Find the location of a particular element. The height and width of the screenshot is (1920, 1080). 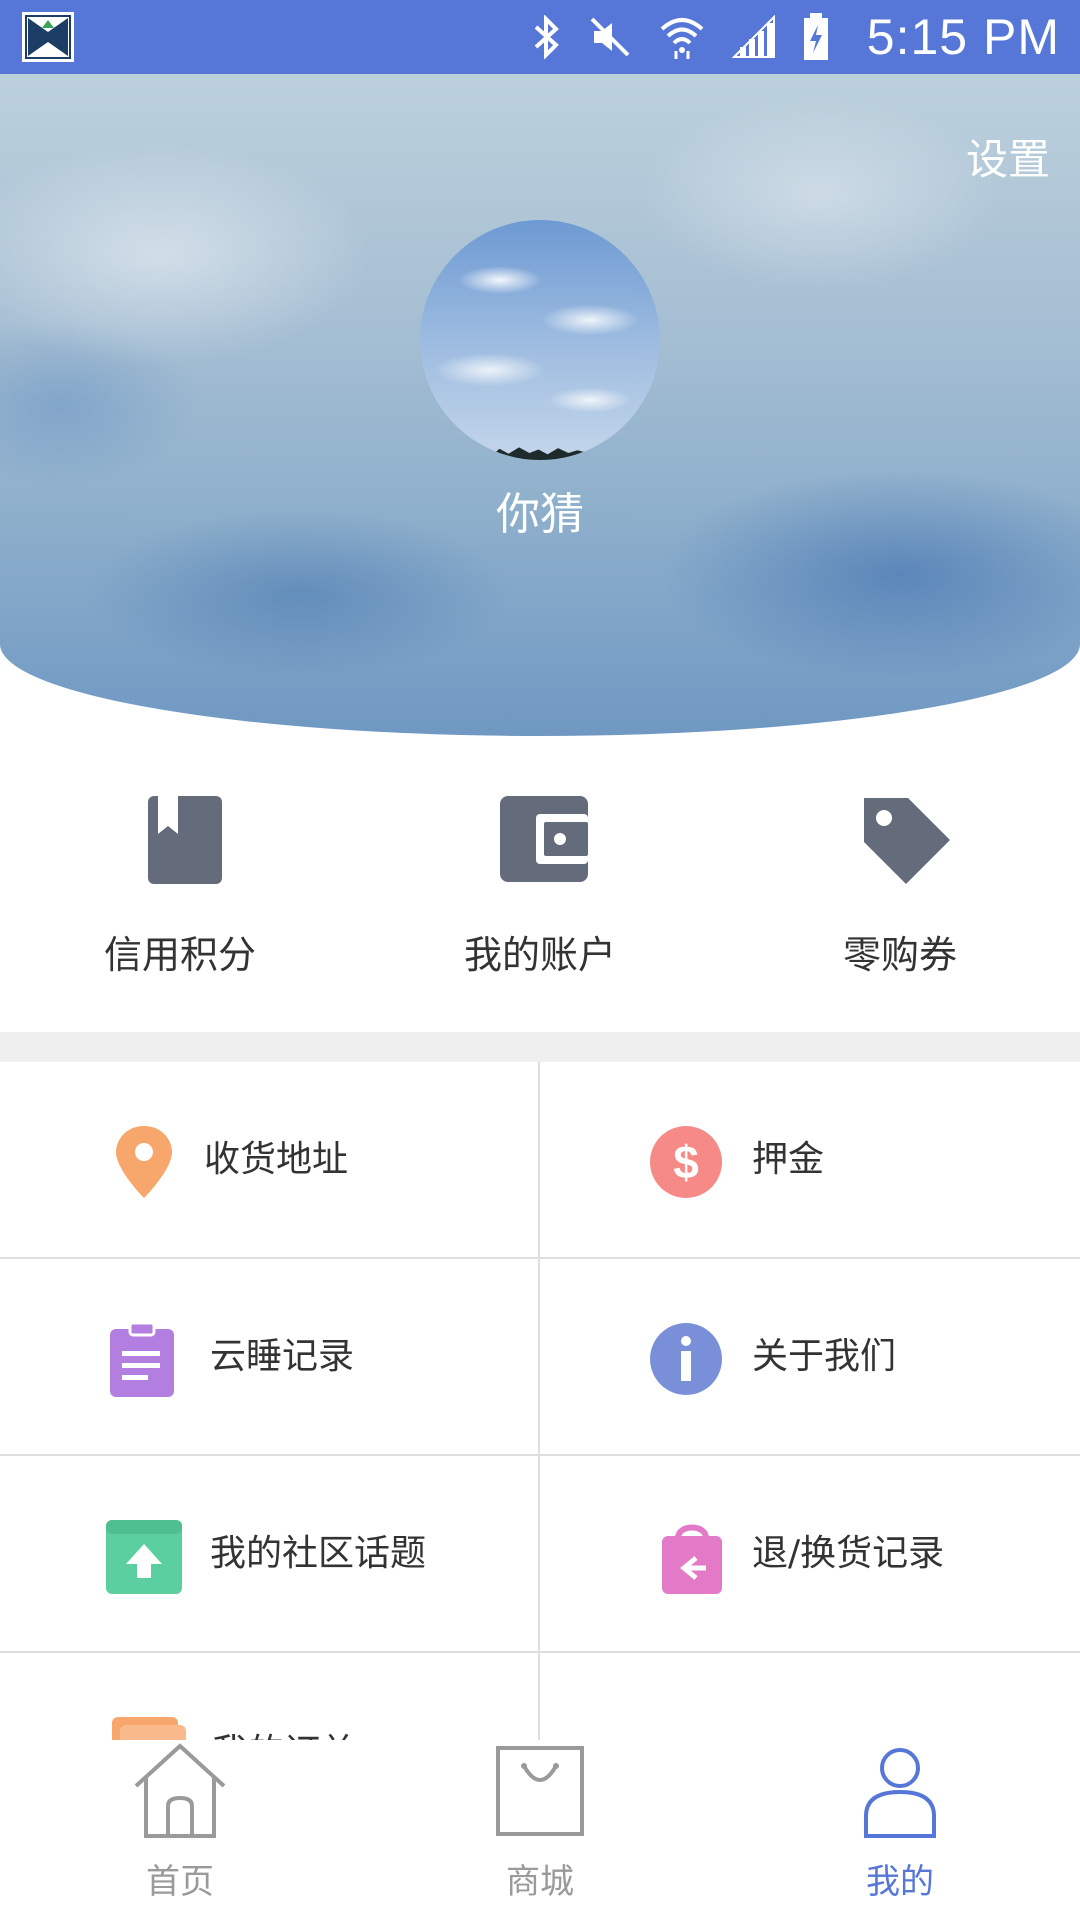

about-us-menu-item: 关于我们 is located at coordinates (810, 1357).